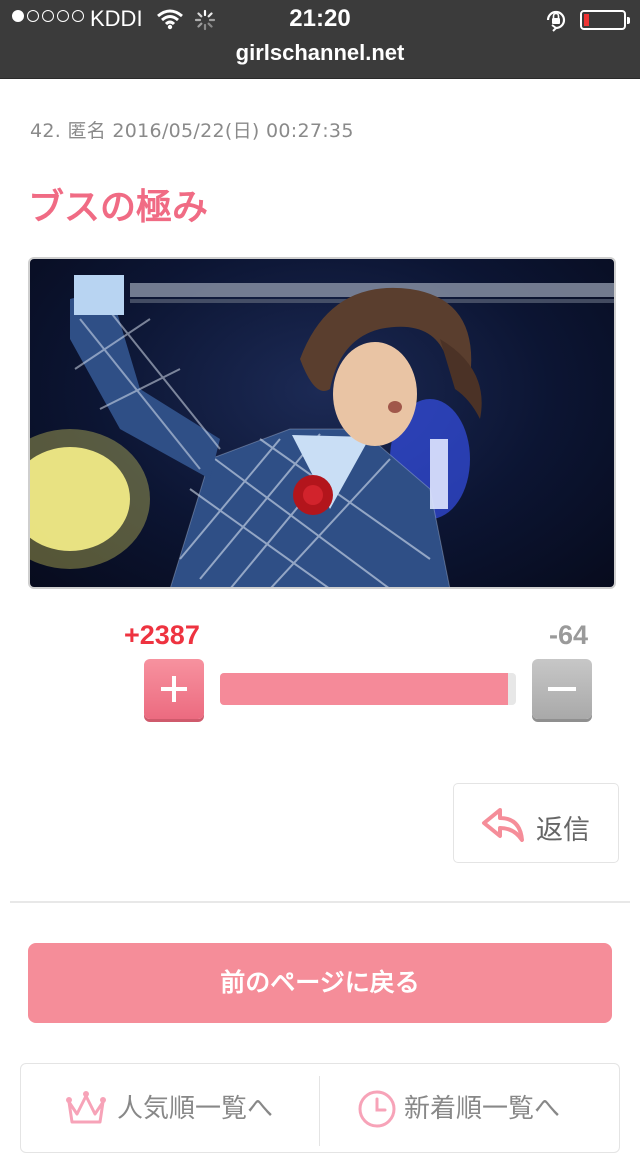  Describe the element at coordinates (320, 902) in the screenshot. I see `section-divider` at that location.